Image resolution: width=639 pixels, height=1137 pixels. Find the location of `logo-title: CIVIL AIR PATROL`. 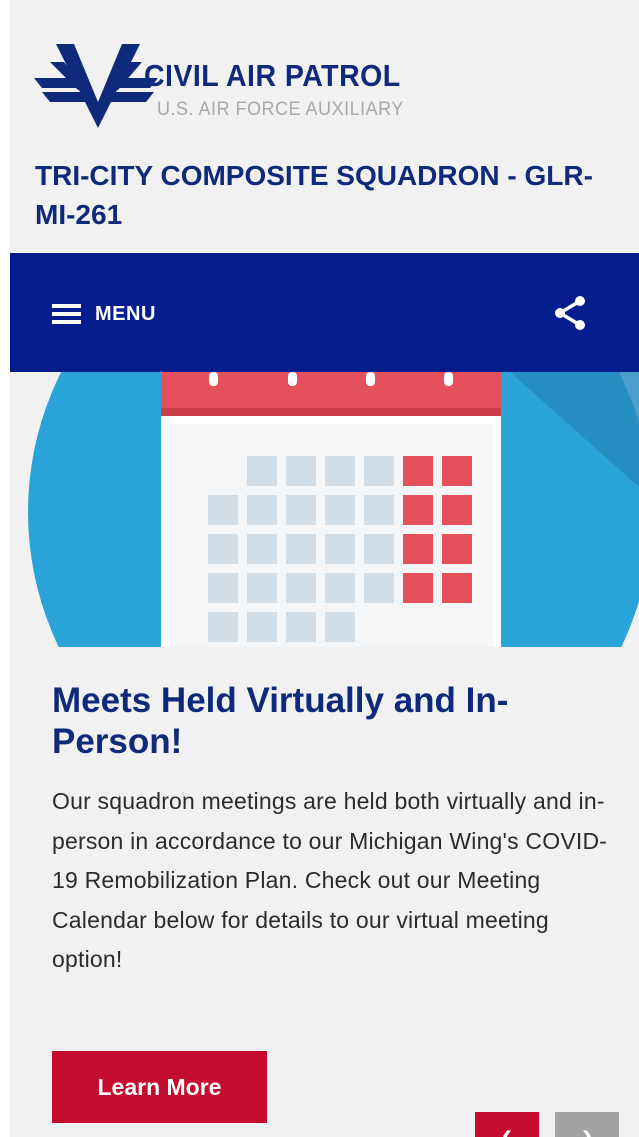

logo-title: CIVIL AIR PATROL is located at coordinates (272, 75).